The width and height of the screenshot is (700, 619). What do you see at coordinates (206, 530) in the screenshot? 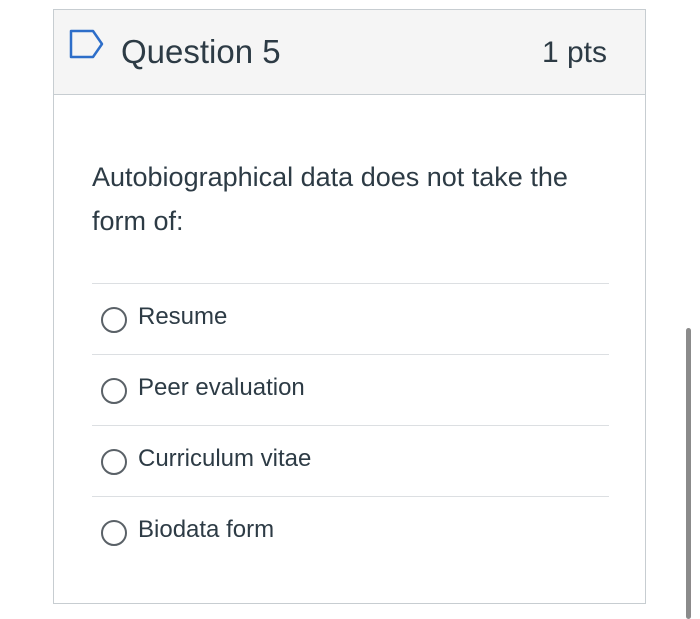
I see `answer-label: Biodata form` at bounding box center [206, 530].